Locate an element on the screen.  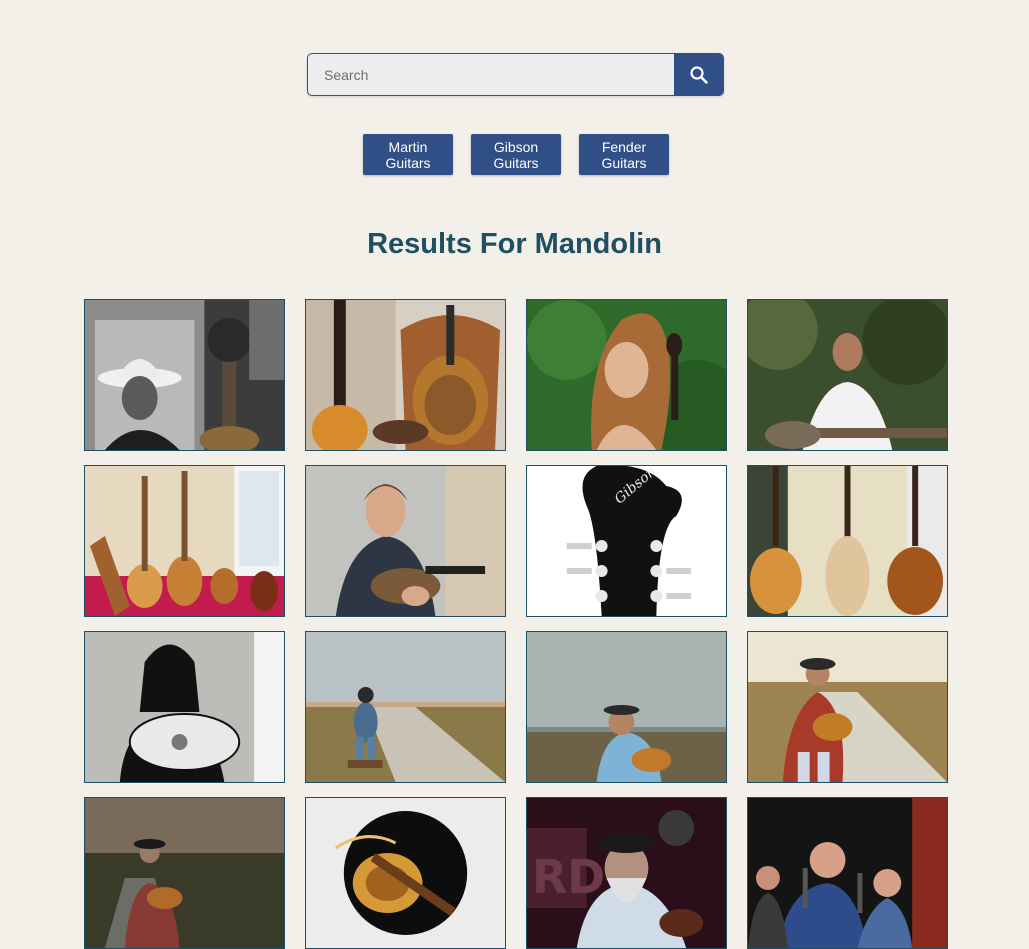
fender-guitars-button: Fender Guitars is located at coordinates (624, 154).